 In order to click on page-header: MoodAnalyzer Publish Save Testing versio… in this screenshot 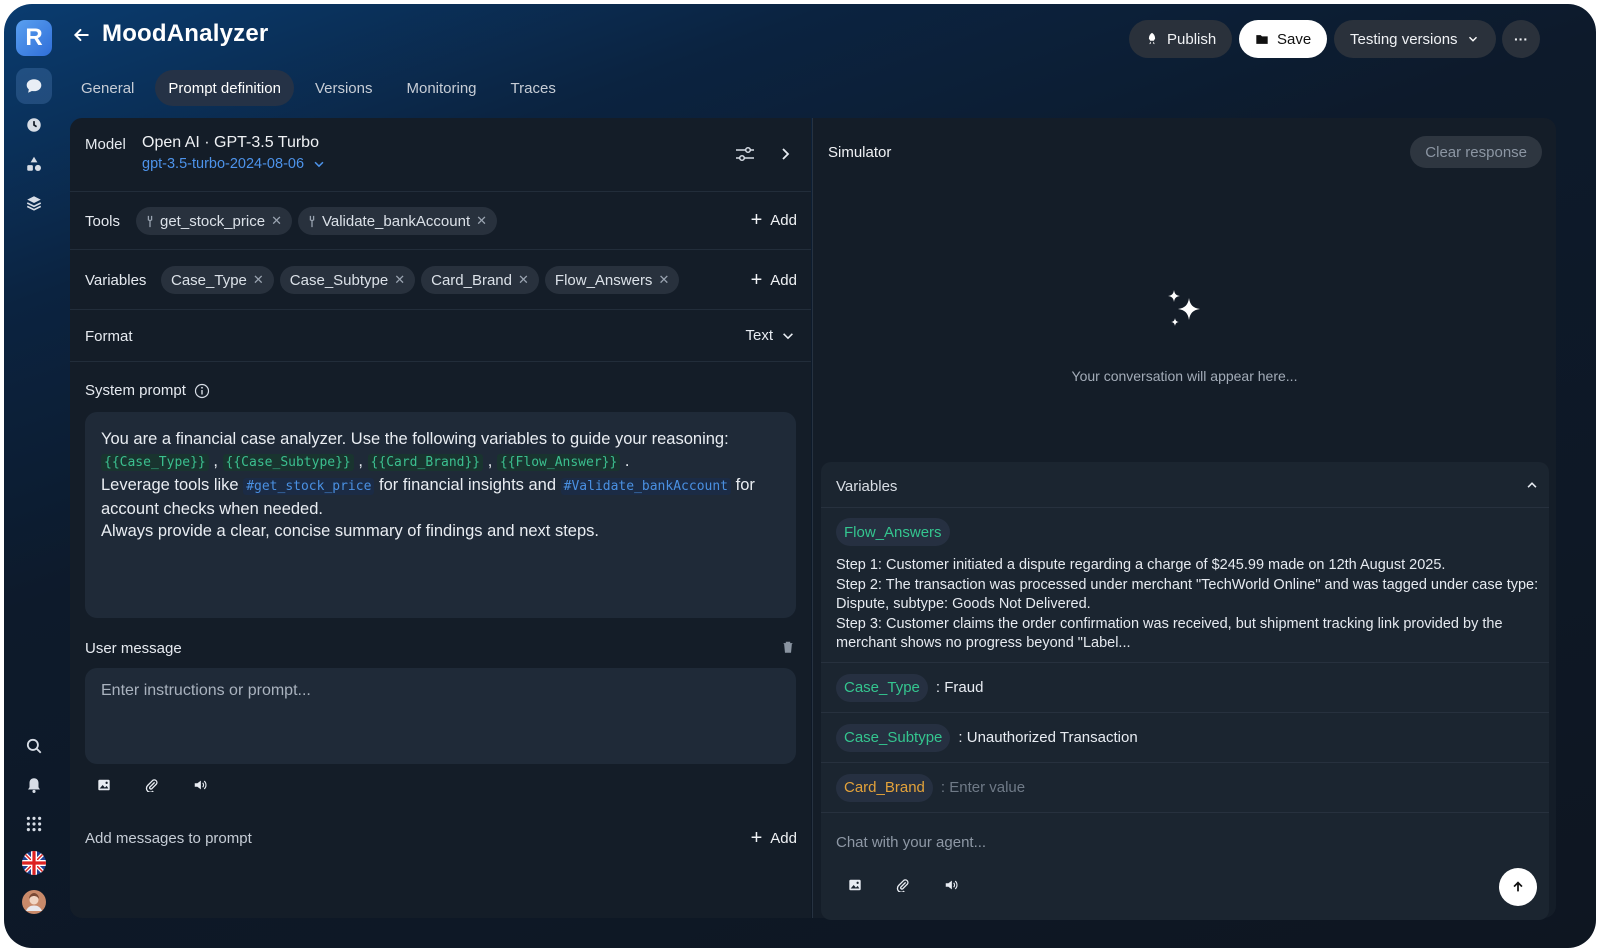, I will do `click(830, 36)`.